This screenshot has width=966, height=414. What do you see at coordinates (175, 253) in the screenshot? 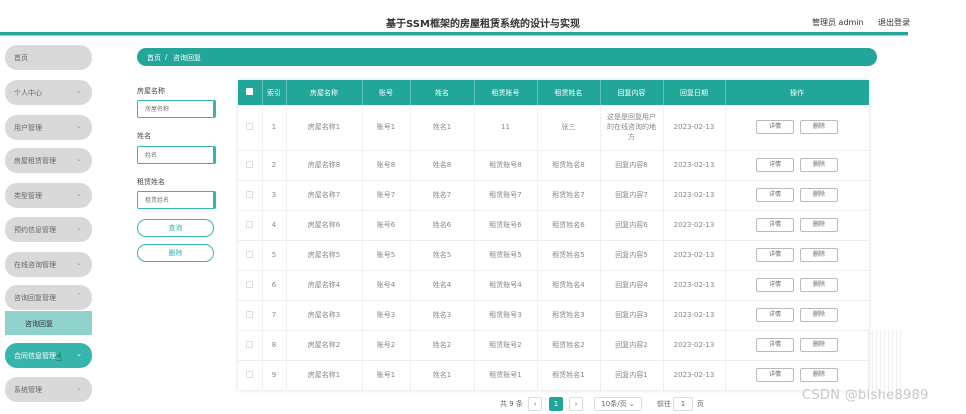
I see `batch-delete-button: 删除` at bounding box center [175, 253].